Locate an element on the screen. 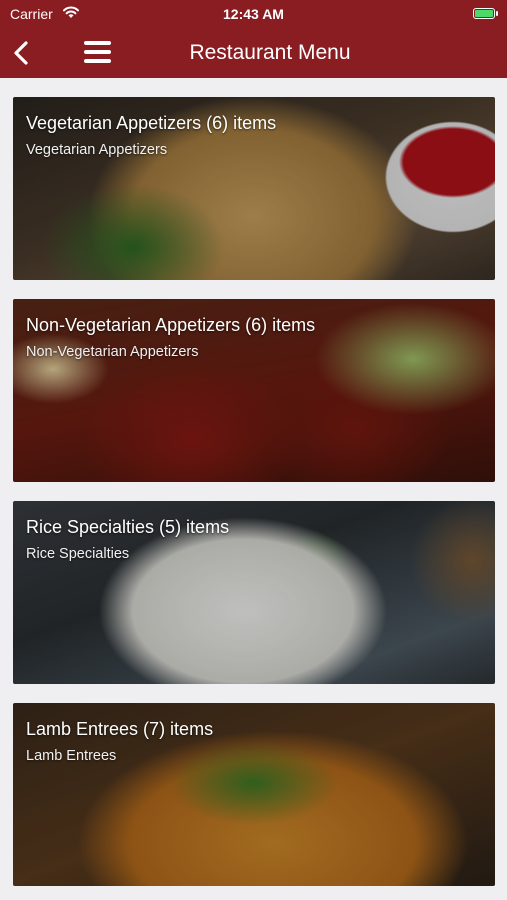 The image size is (507, 900). category-title: Lamb Entrees (7) items is located at coordinates (120, 729).